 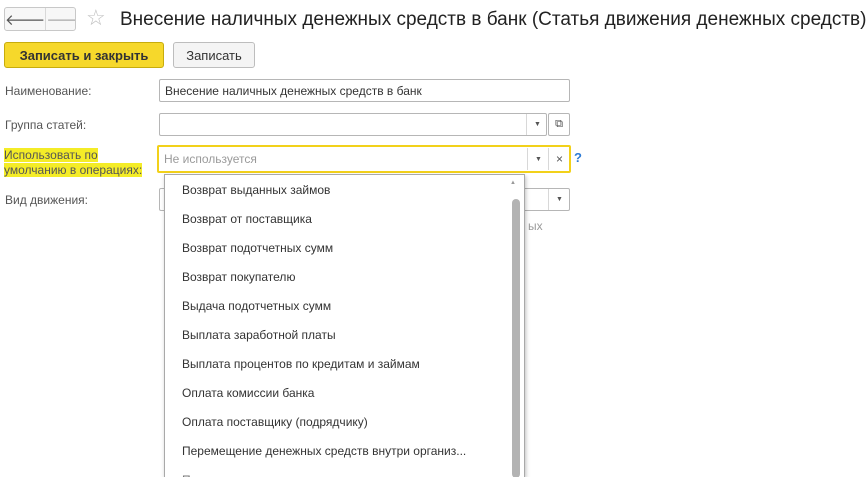 I want to click on arrow-left-icon: 🡐, so click(x=25, y=20).